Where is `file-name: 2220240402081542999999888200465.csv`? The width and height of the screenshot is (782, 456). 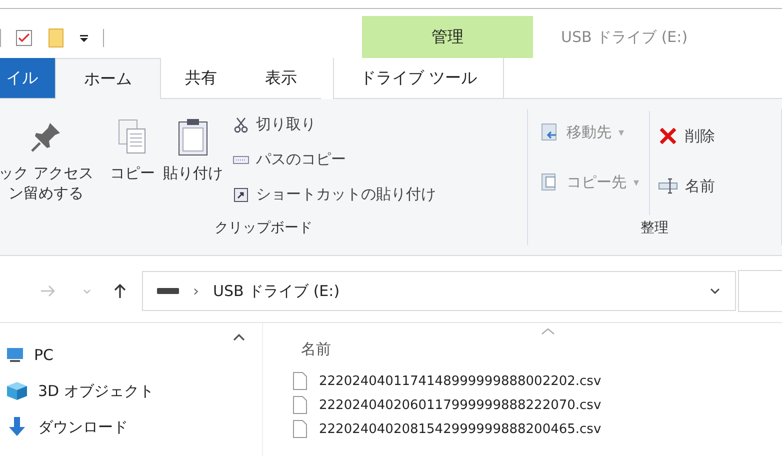 file-name: 2220240402081542999999888200465.csv is located at coordinates (460, 429).